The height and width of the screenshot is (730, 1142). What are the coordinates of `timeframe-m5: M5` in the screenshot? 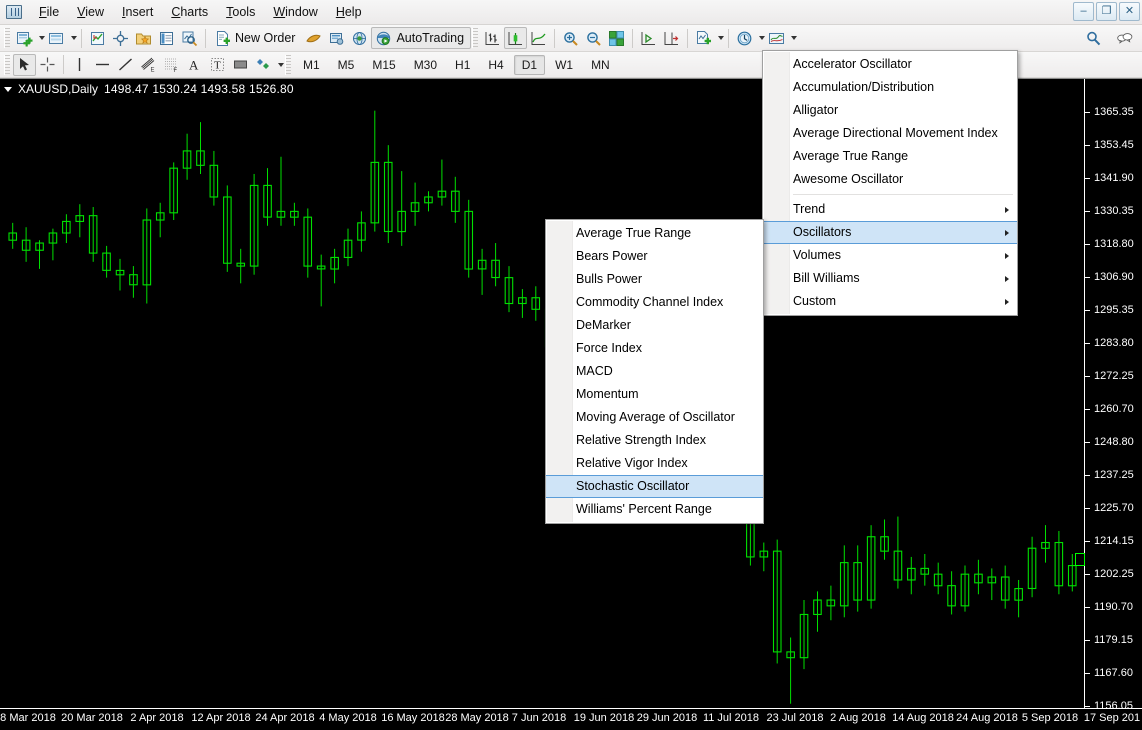 It's located at (346, 65).